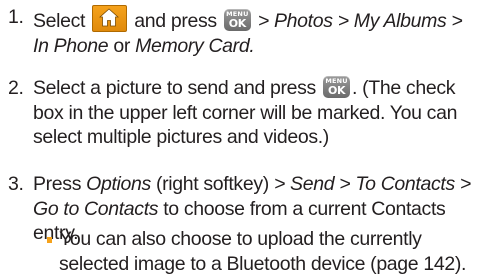 The image size is (490, 276). Describe the element at coordinates (16, 17) in the screenshot. I see `step-number: 1.` at that location.